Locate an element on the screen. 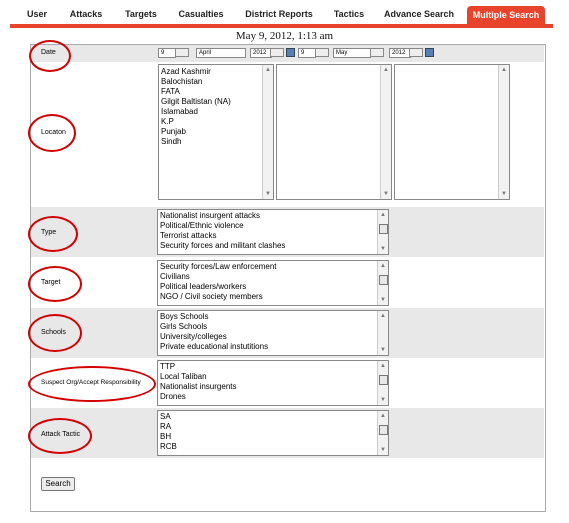 The height and width of the screenshot is (523, 569). list-item: Terrorist attacks is located at coordinates (273, 236).